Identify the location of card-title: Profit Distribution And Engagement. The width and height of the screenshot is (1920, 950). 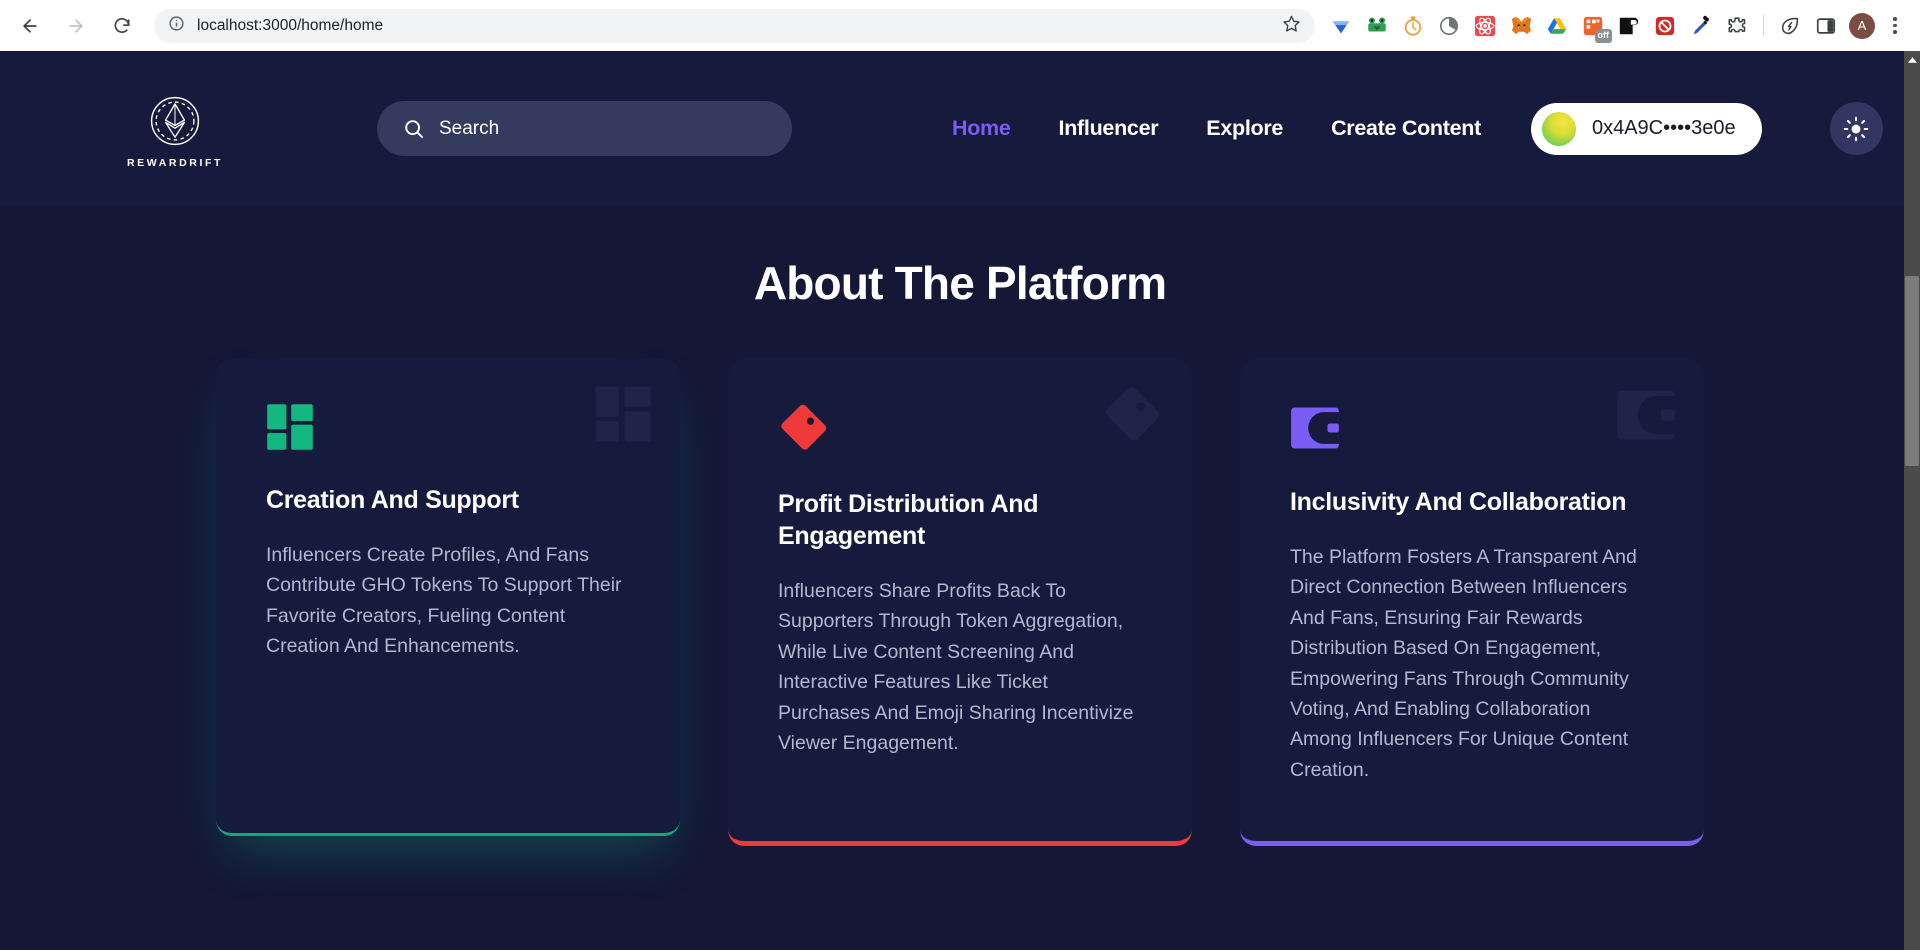
(908, 520).